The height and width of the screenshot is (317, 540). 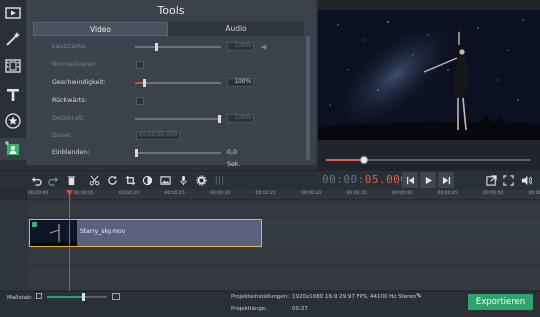 I want to click on zoom-slider-knob, so click(x=83, y=297).